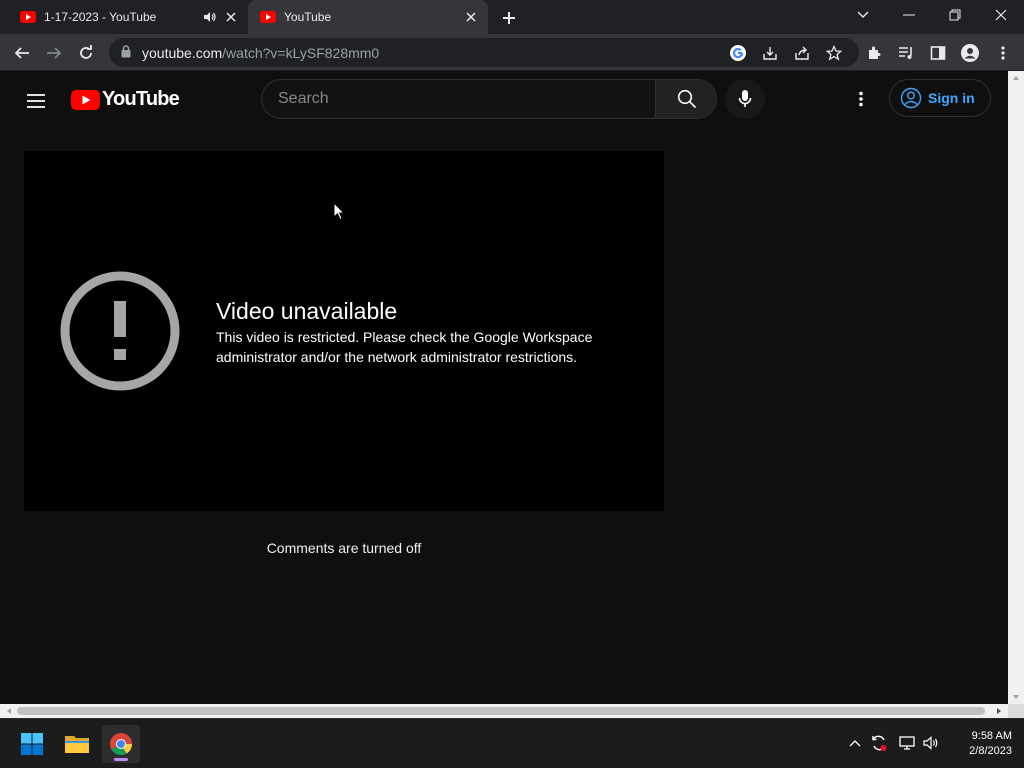 This screenshot has width=1024, height=768. Describe the element at coordinates (770, 53) in the screenshot. I see `install-app-icon` at that location.